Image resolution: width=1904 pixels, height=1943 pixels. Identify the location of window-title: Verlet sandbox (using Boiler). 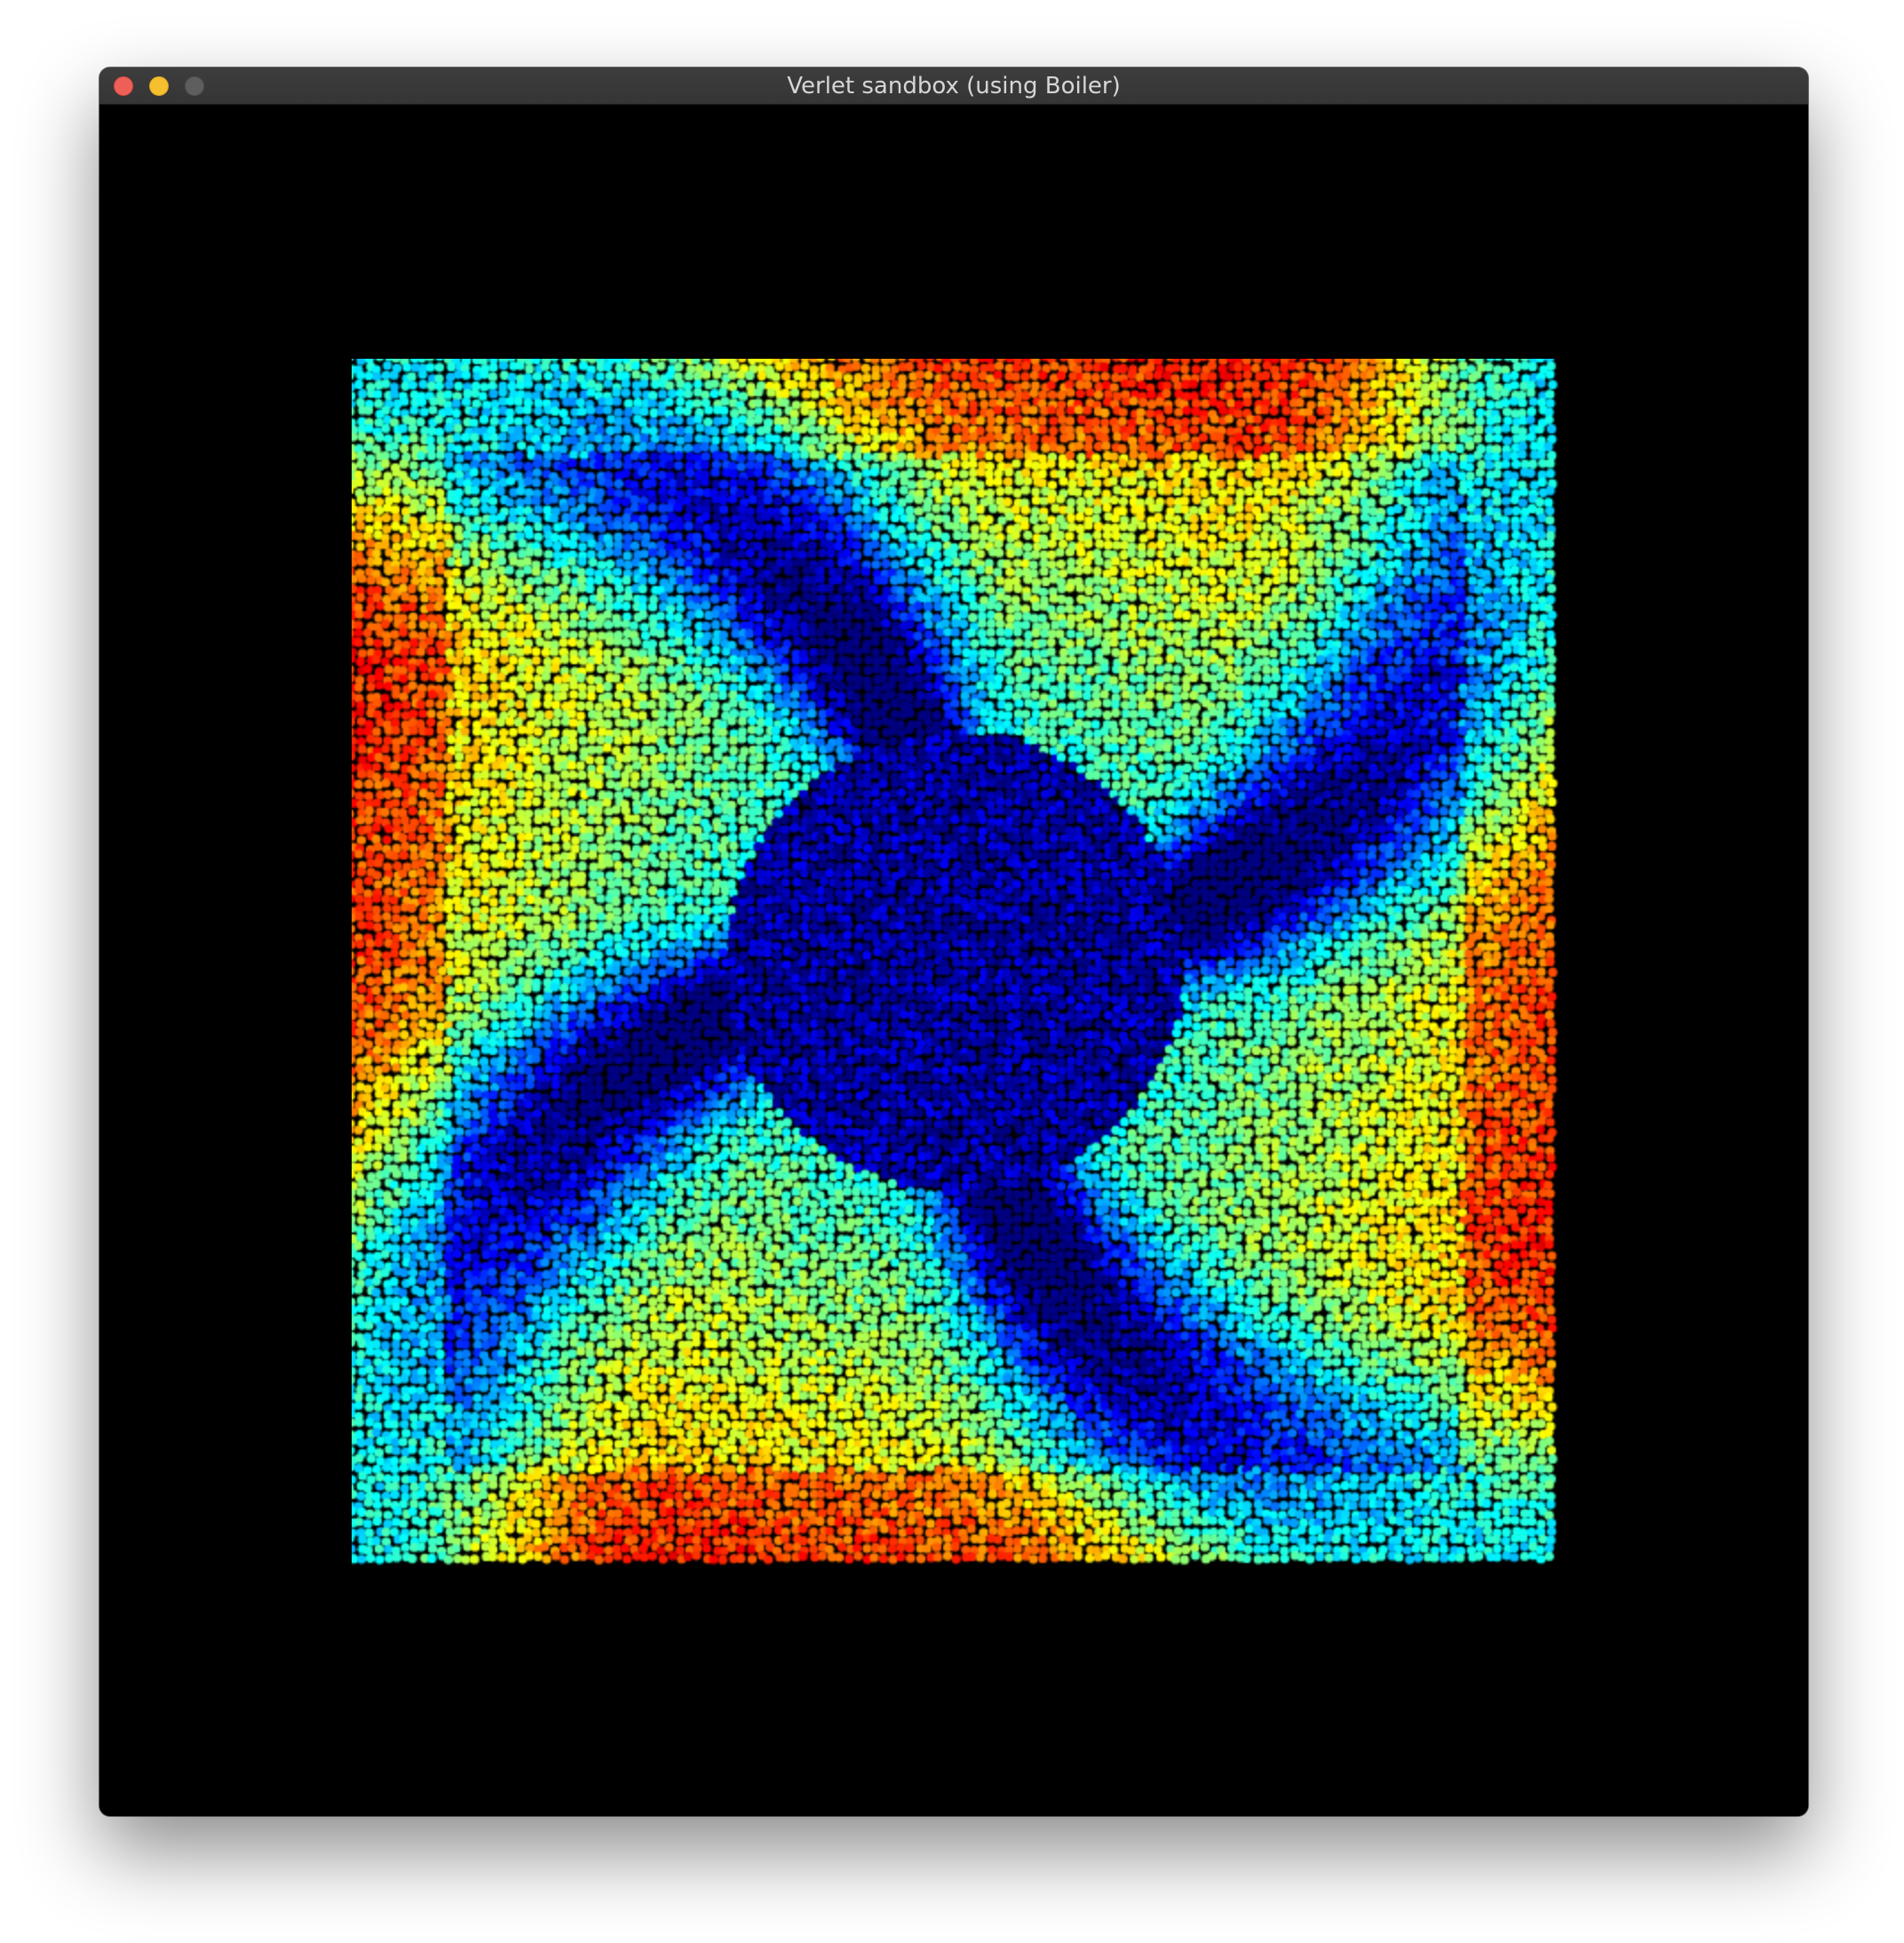
(954, 86).